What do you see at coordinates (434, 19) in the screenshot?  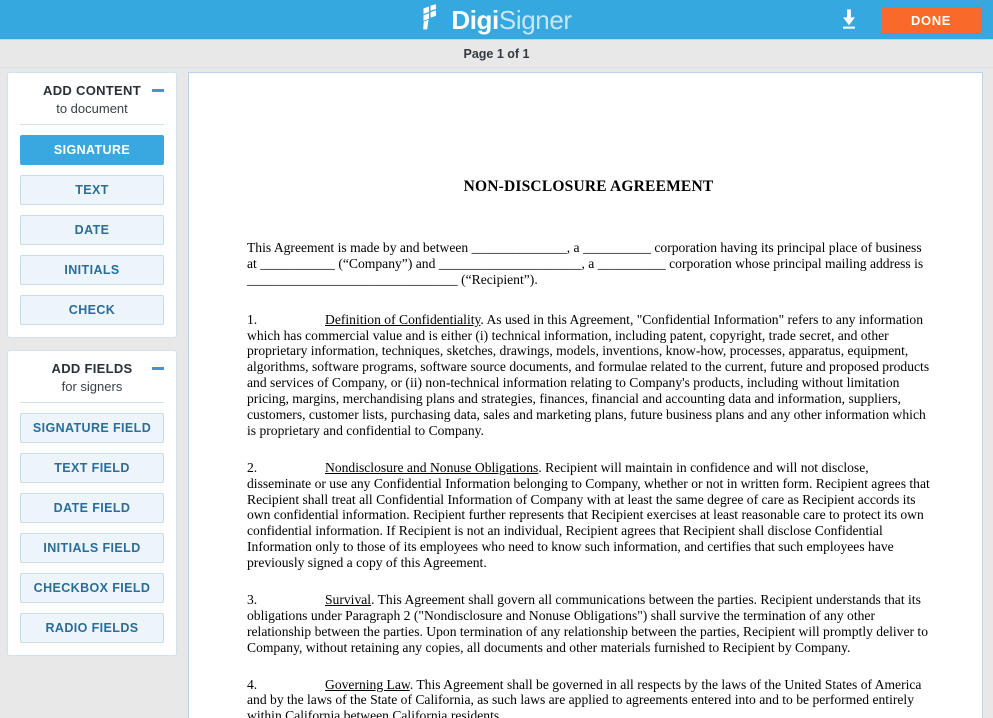 I see `checkered-flag-icon` at bounding box center [434, 19].